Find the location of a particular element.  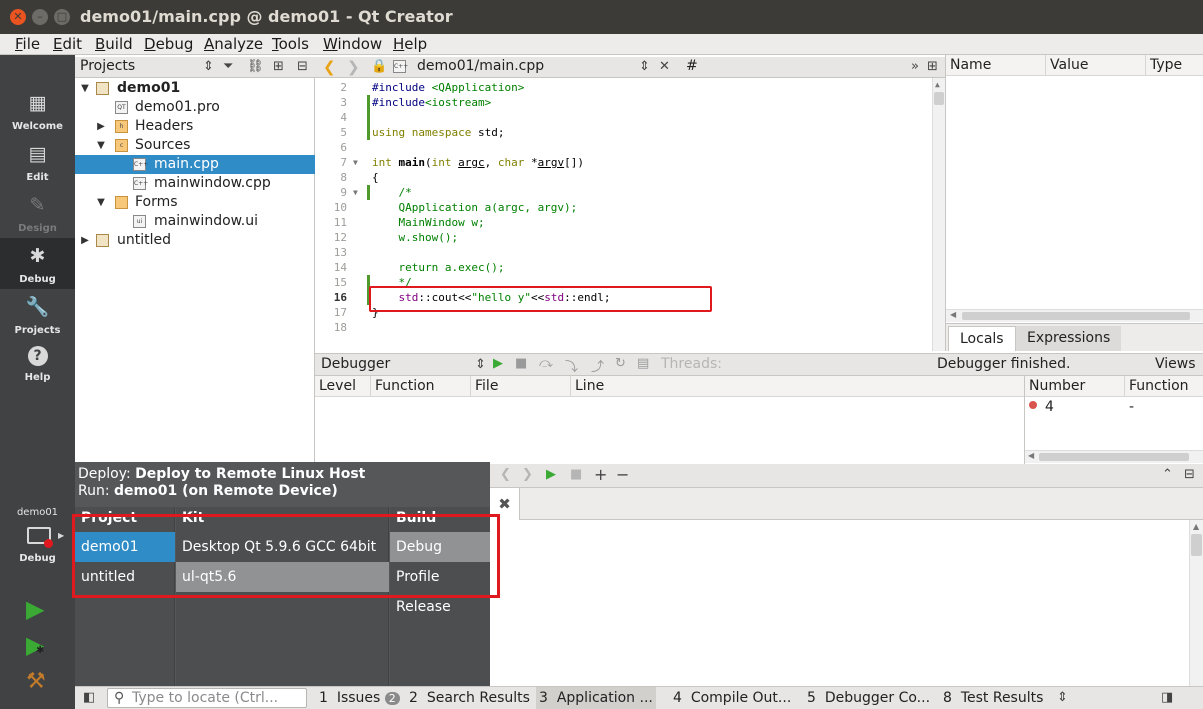

symbol-selector: # is located at coordinates (692, 66).